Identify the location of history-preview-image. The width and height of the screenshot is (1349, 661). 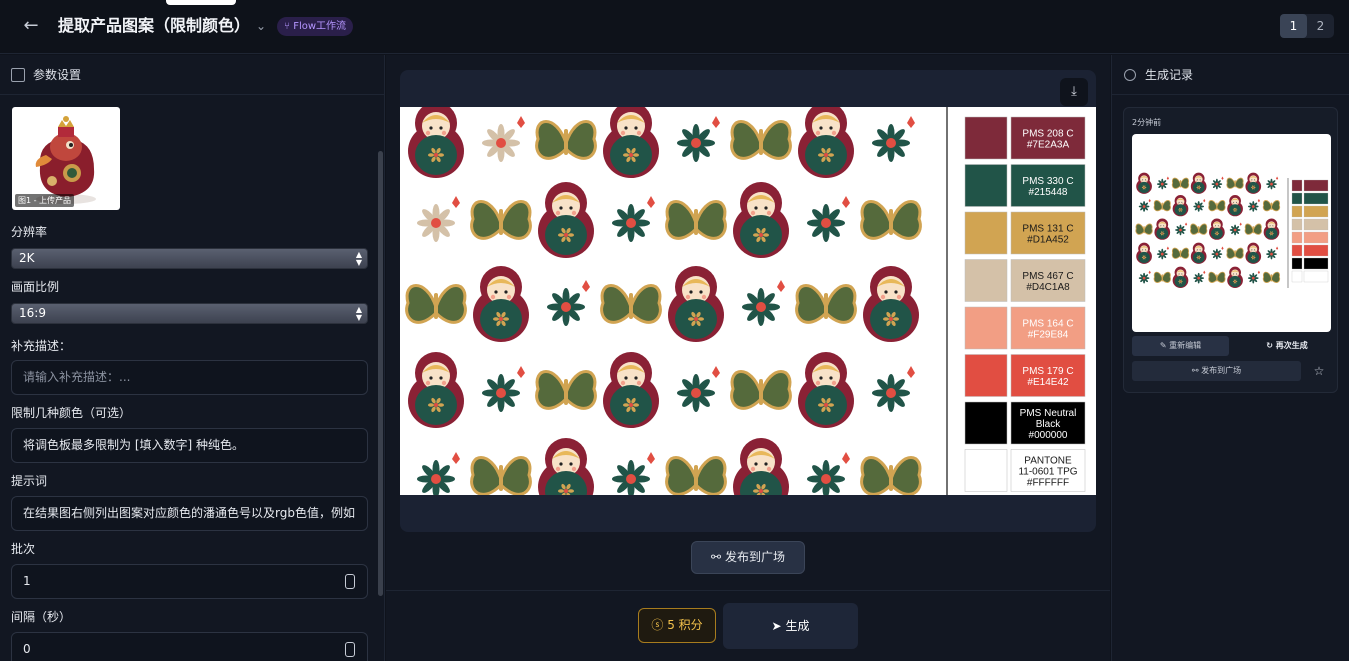
(1232, 230).